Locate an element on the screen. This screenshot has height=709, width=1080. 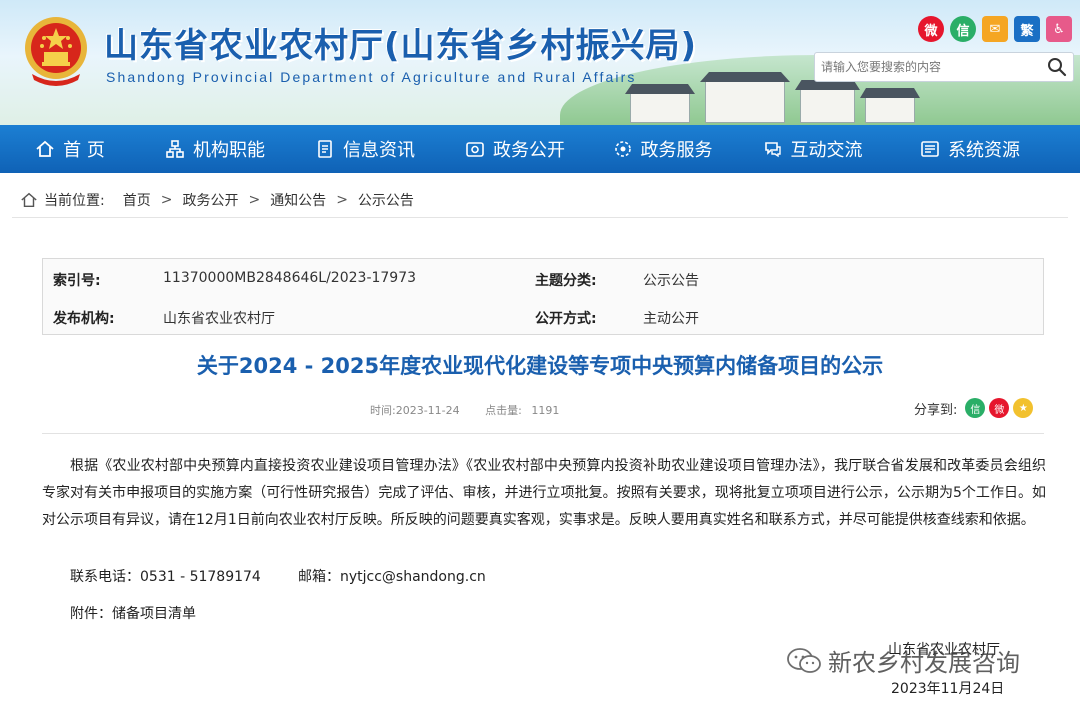
attachment-label: 附件： is located at coordinates (91, 614).